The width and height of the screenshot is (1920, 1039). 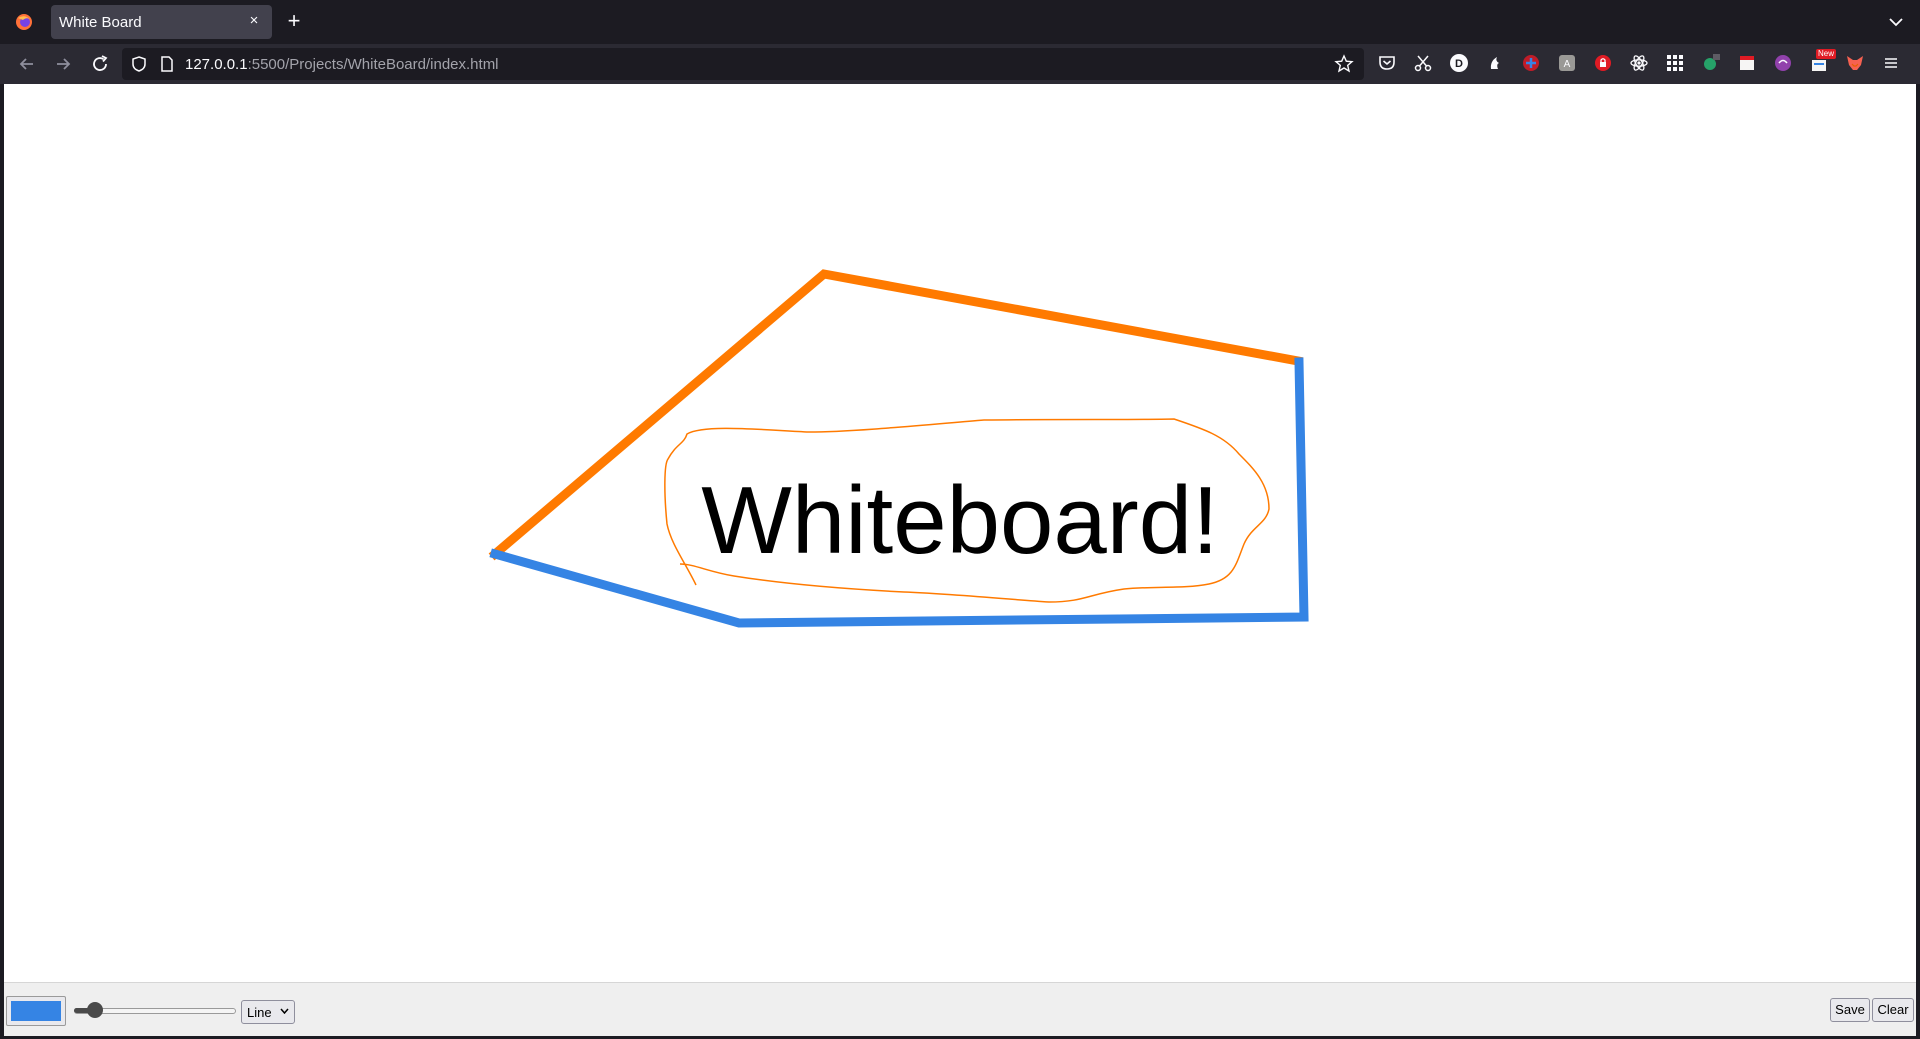 What do you see at coordinates (1675, 63) in the screenshot?
I see `apps-grid-icon` at bounding box center [1675, 63].